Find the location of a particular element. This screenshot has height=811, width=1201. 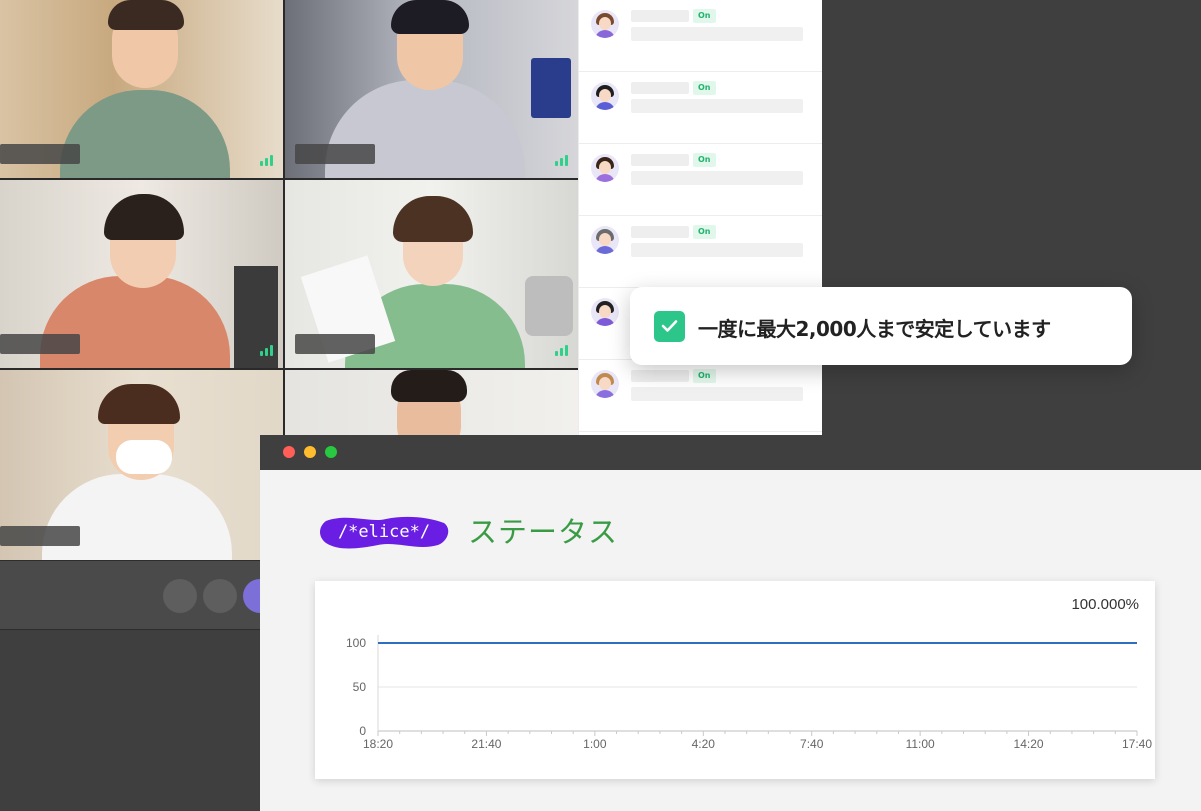

window-titlebar is located at coordinates (730, 452).